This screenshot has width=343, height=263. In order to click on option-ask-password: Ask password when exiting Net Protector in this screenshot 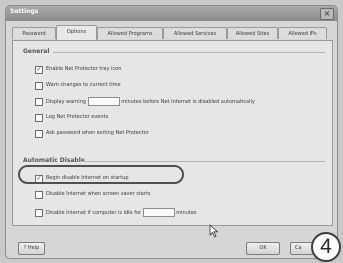, I will do `click(165, 133)`.